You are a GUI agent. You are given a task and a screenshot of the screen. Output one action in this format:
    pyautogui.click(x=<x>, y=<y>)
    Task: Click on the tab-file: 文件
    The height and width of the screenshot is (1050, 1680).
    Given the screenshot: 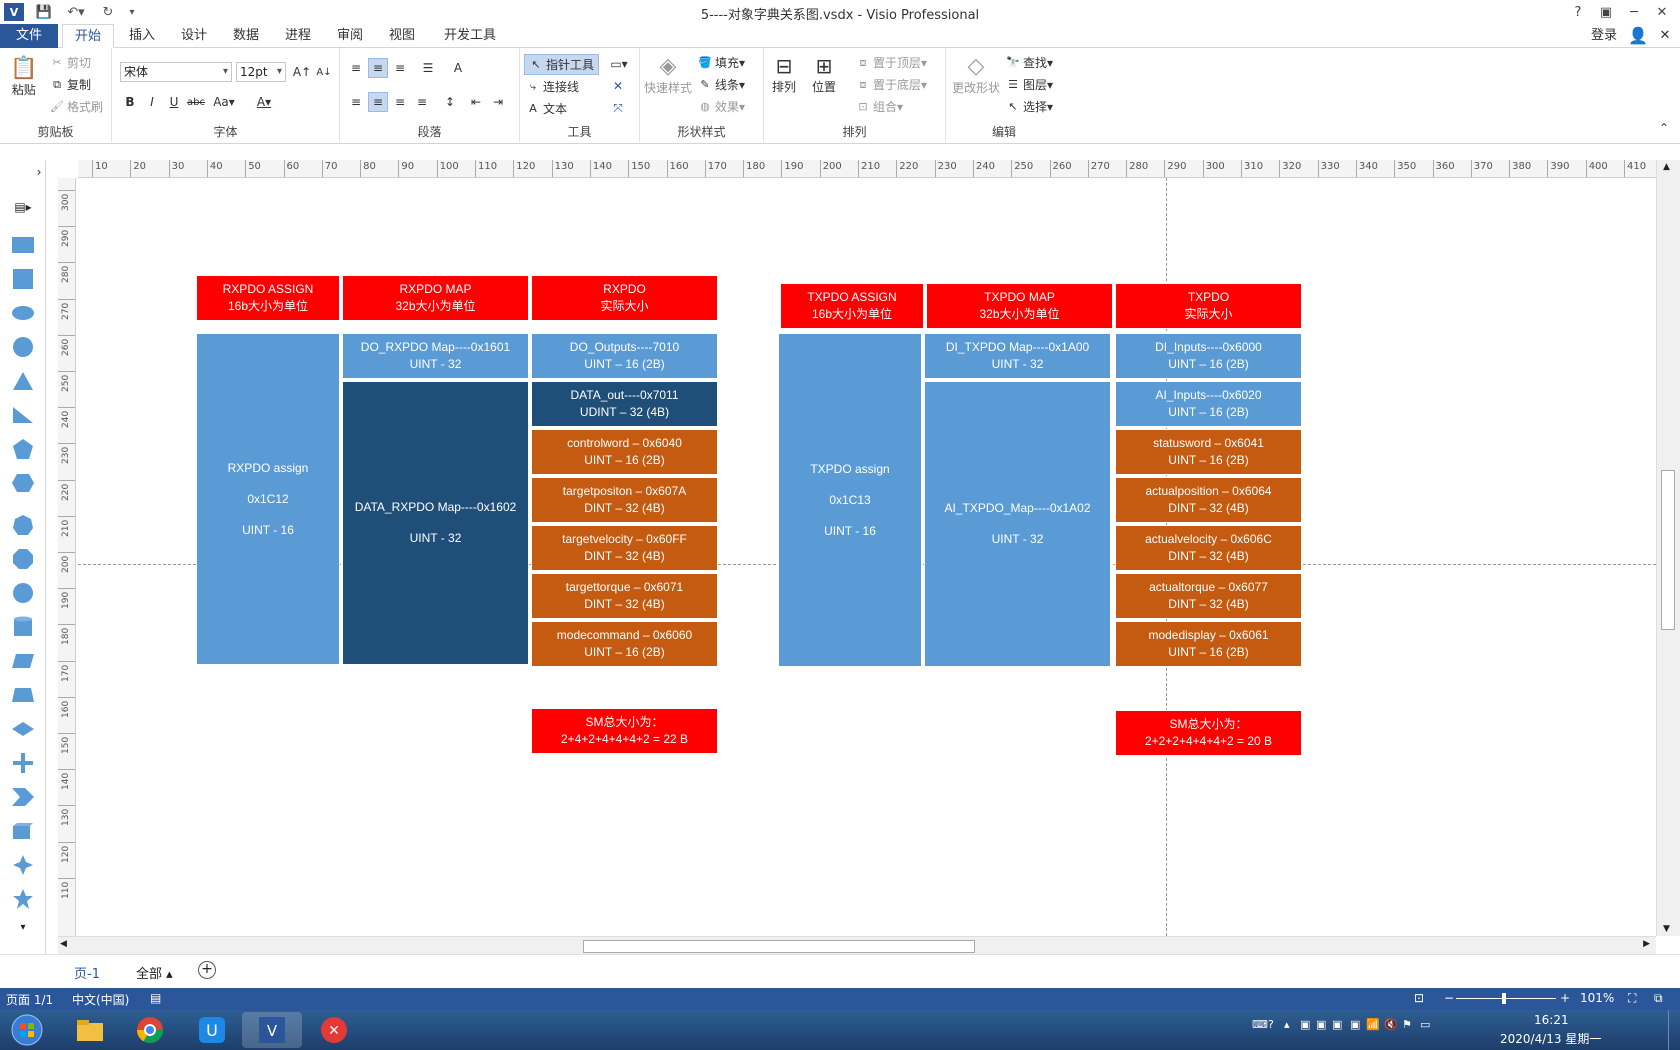 What is the action you would take?
    pyautogui.click(x=29, y=36)
    